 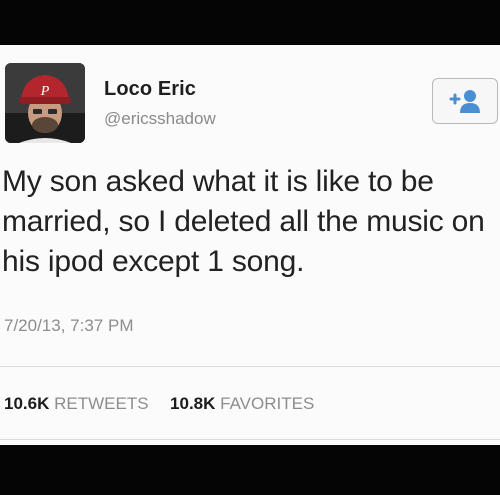 What do you see at coordinates (101, 403) in the screenshot?
I see `retweets-label: RETWEETS` at bounding box center [101, 403].